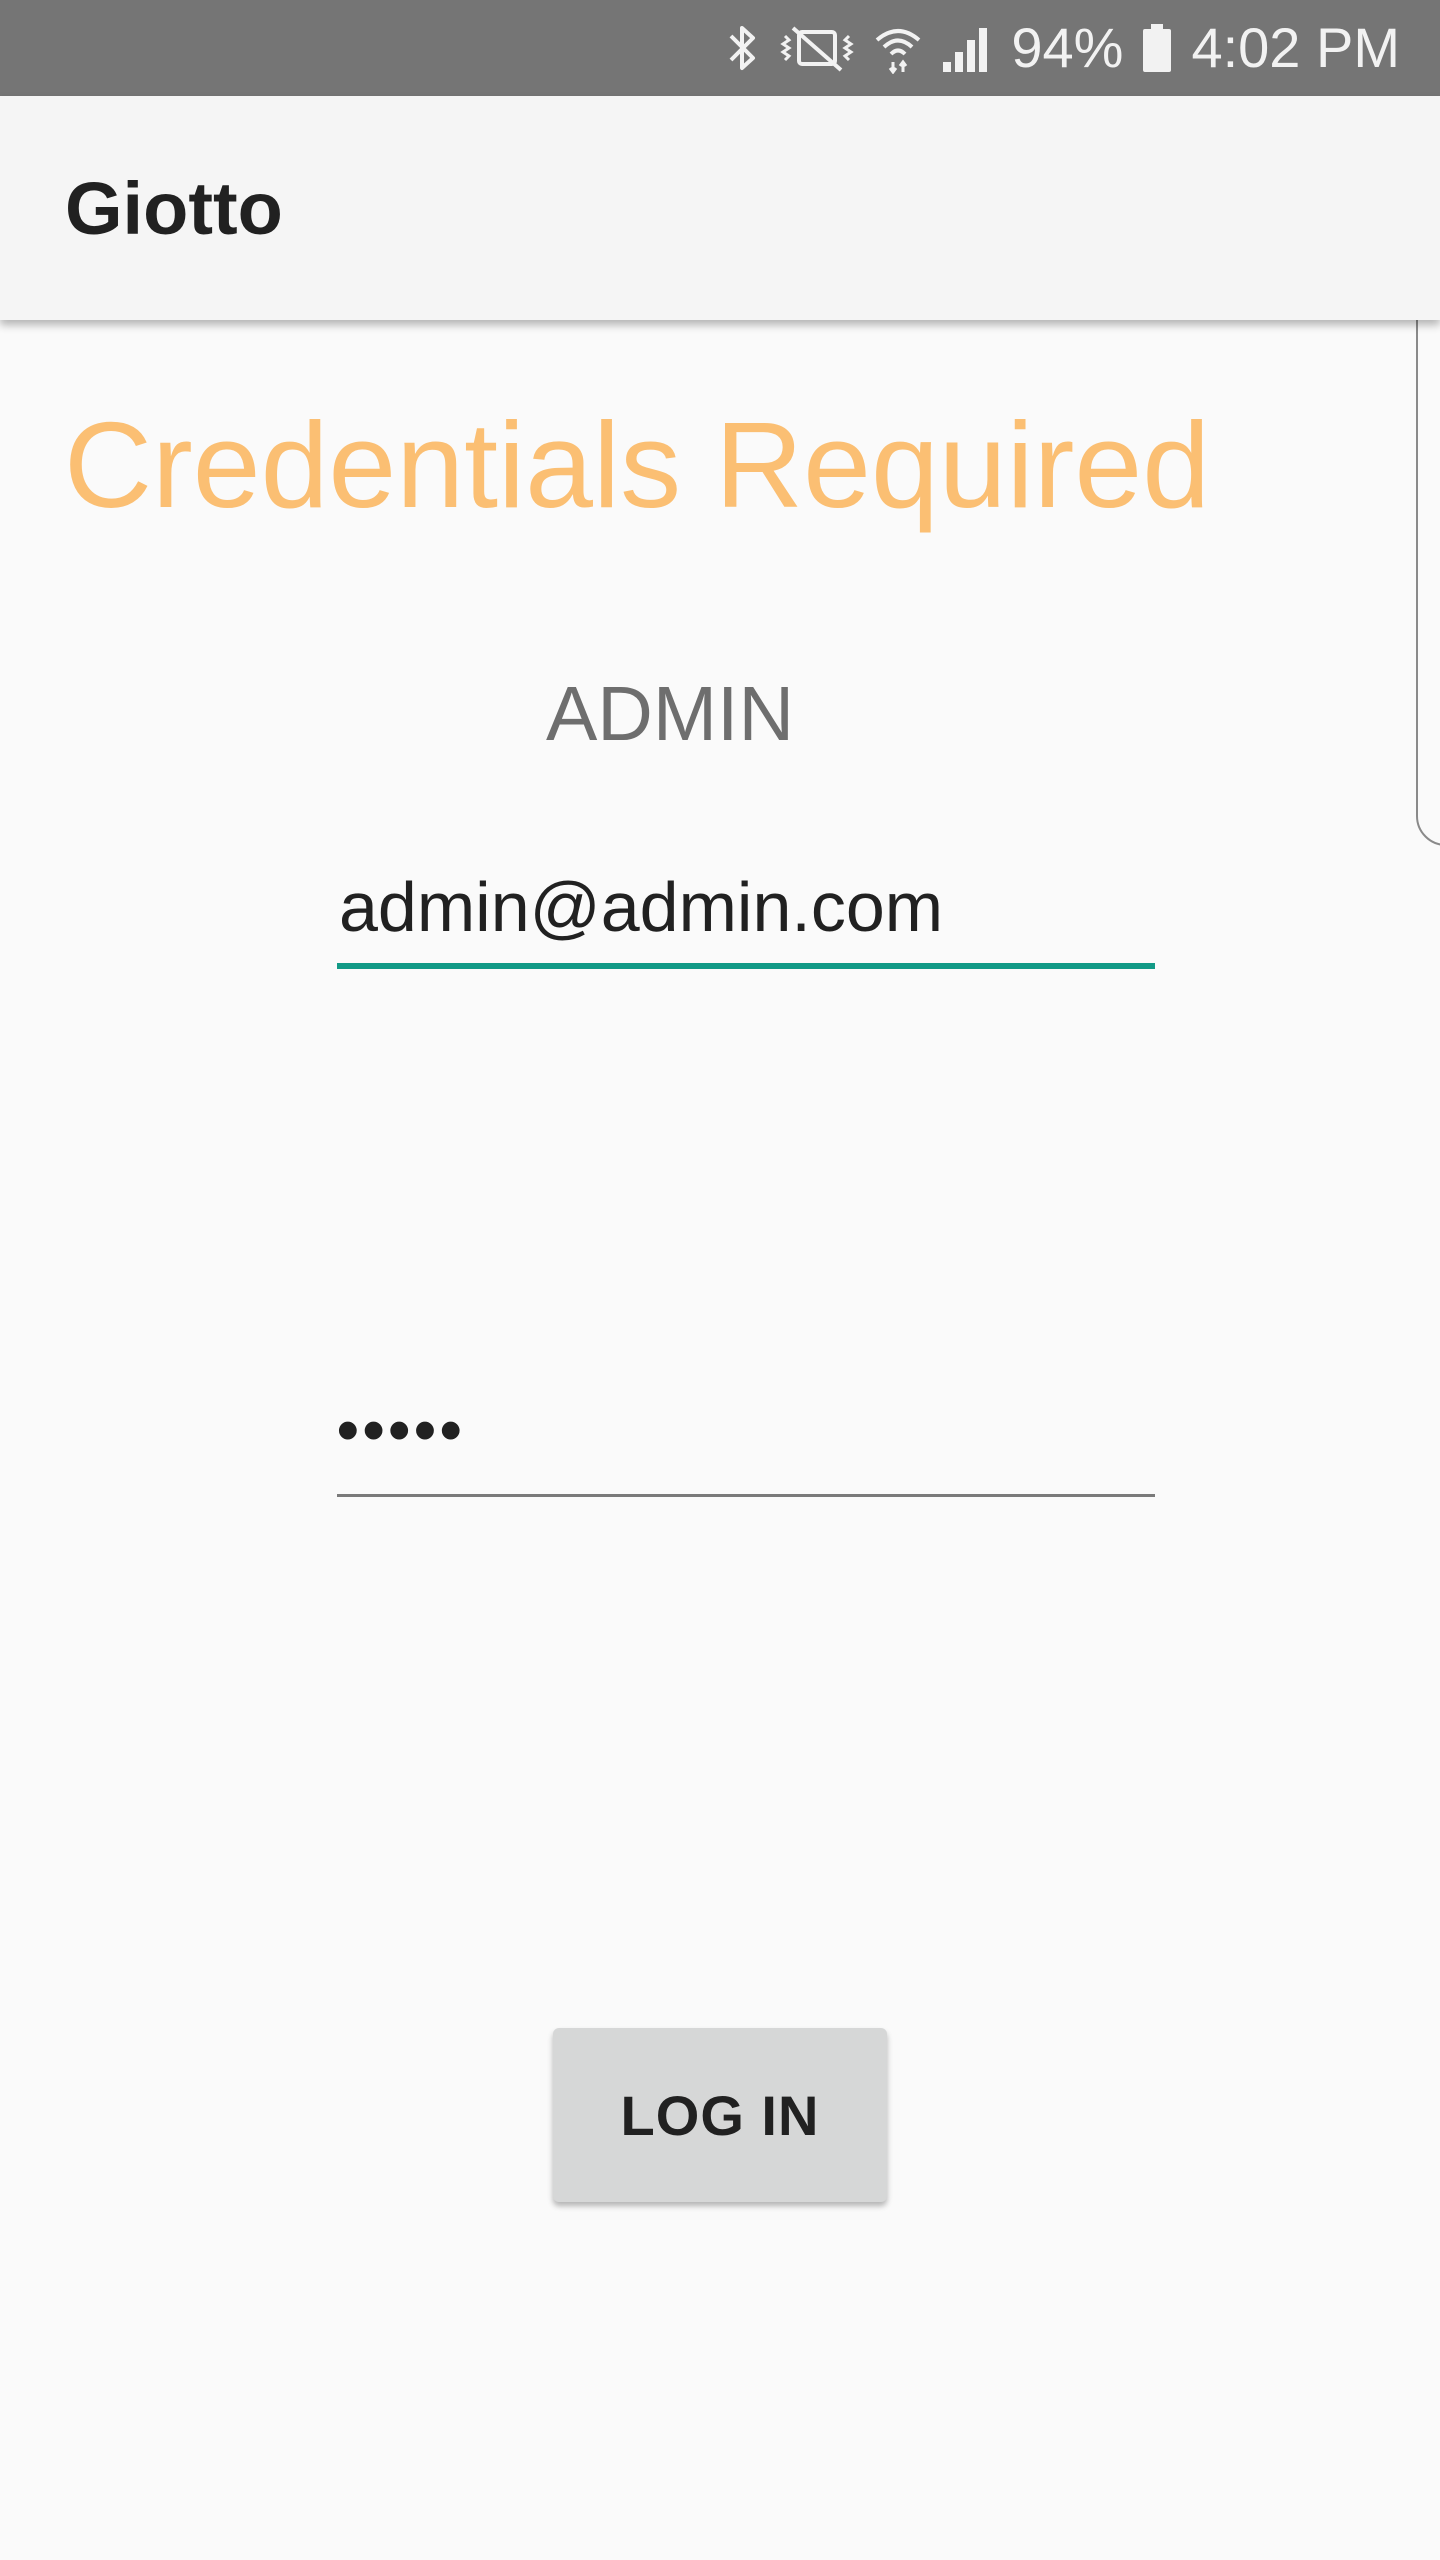 The height and width of the screenshot is (2560, 1440). I want to click on role-label: ADMIN, so click(670, 714).